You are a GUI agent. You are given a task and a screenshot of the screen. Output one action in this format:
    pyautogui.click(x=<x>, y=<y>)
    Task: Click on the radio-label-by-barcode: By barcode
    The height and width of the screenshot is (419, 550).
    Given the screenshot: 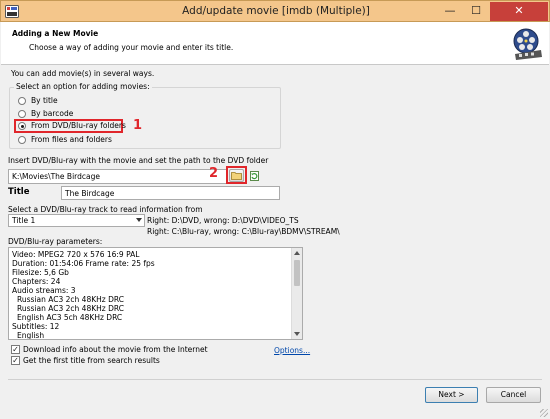 What is the action you would take?
    pyautogui.click(x=52, y=113)
    